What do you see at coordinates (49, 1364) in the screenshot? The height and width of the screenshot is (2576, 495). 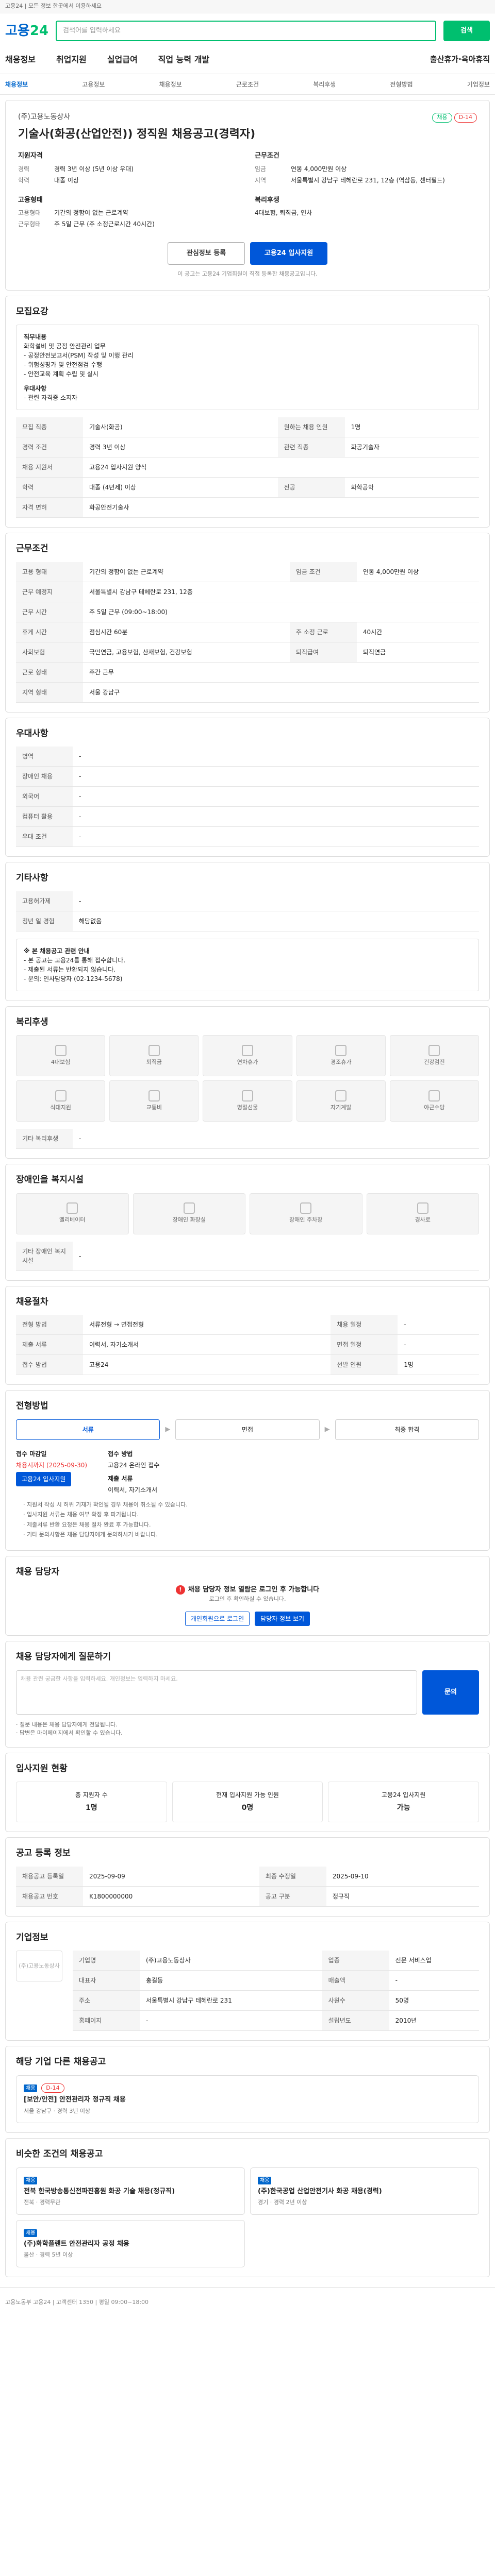 I see `row-label: 접수 방법` at bounding box center [49, 1364].